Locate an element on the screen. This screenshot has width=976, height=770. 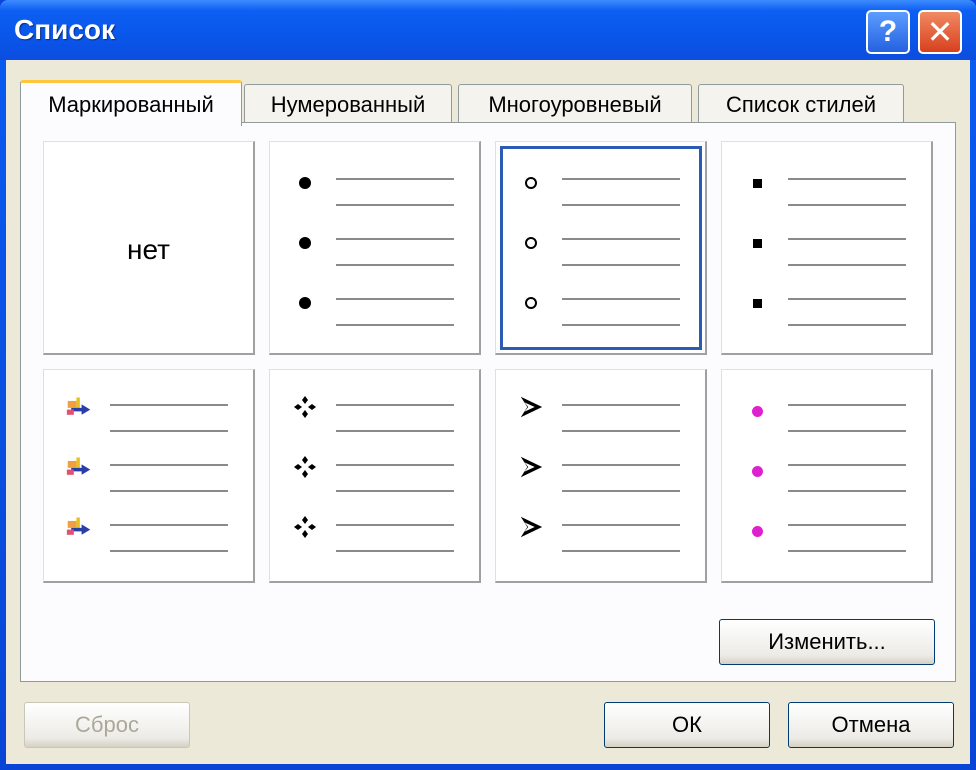
bullet-option-none: нет is located at coordinates (149, 248).